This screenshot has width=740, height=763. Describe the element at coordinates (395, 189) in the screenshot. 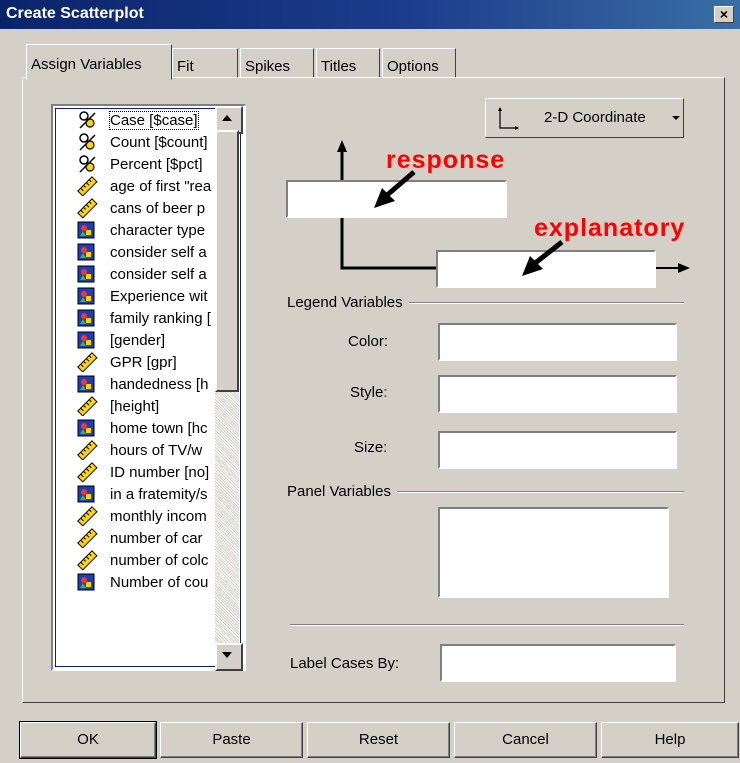

I see `response-pointer-arrow` at that location.